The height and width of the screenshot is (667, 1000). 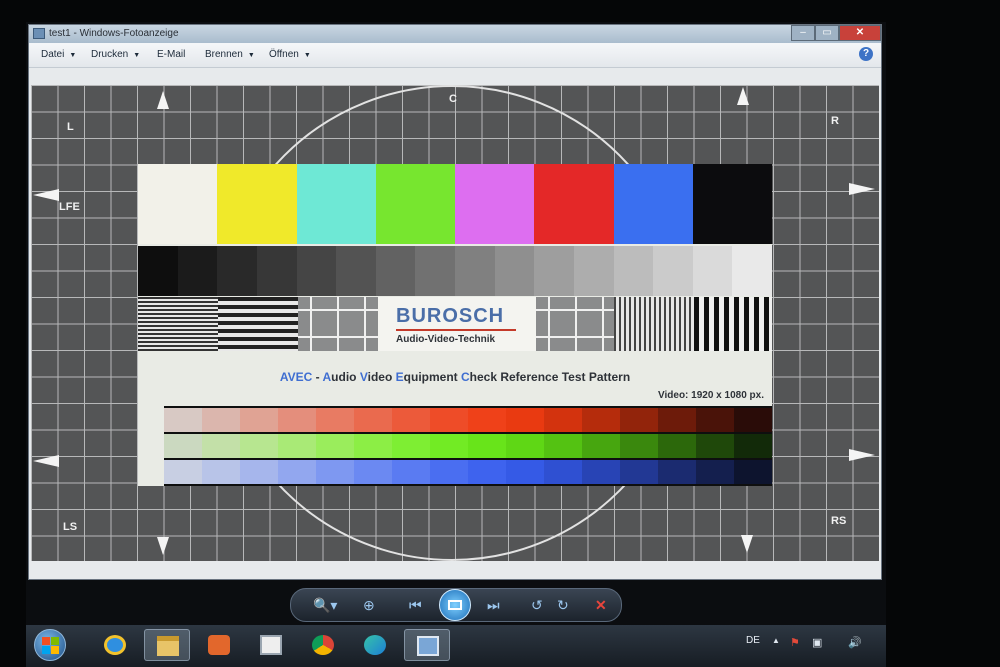 I want to click on channel-label-l: L, so click(x=70, y=127).